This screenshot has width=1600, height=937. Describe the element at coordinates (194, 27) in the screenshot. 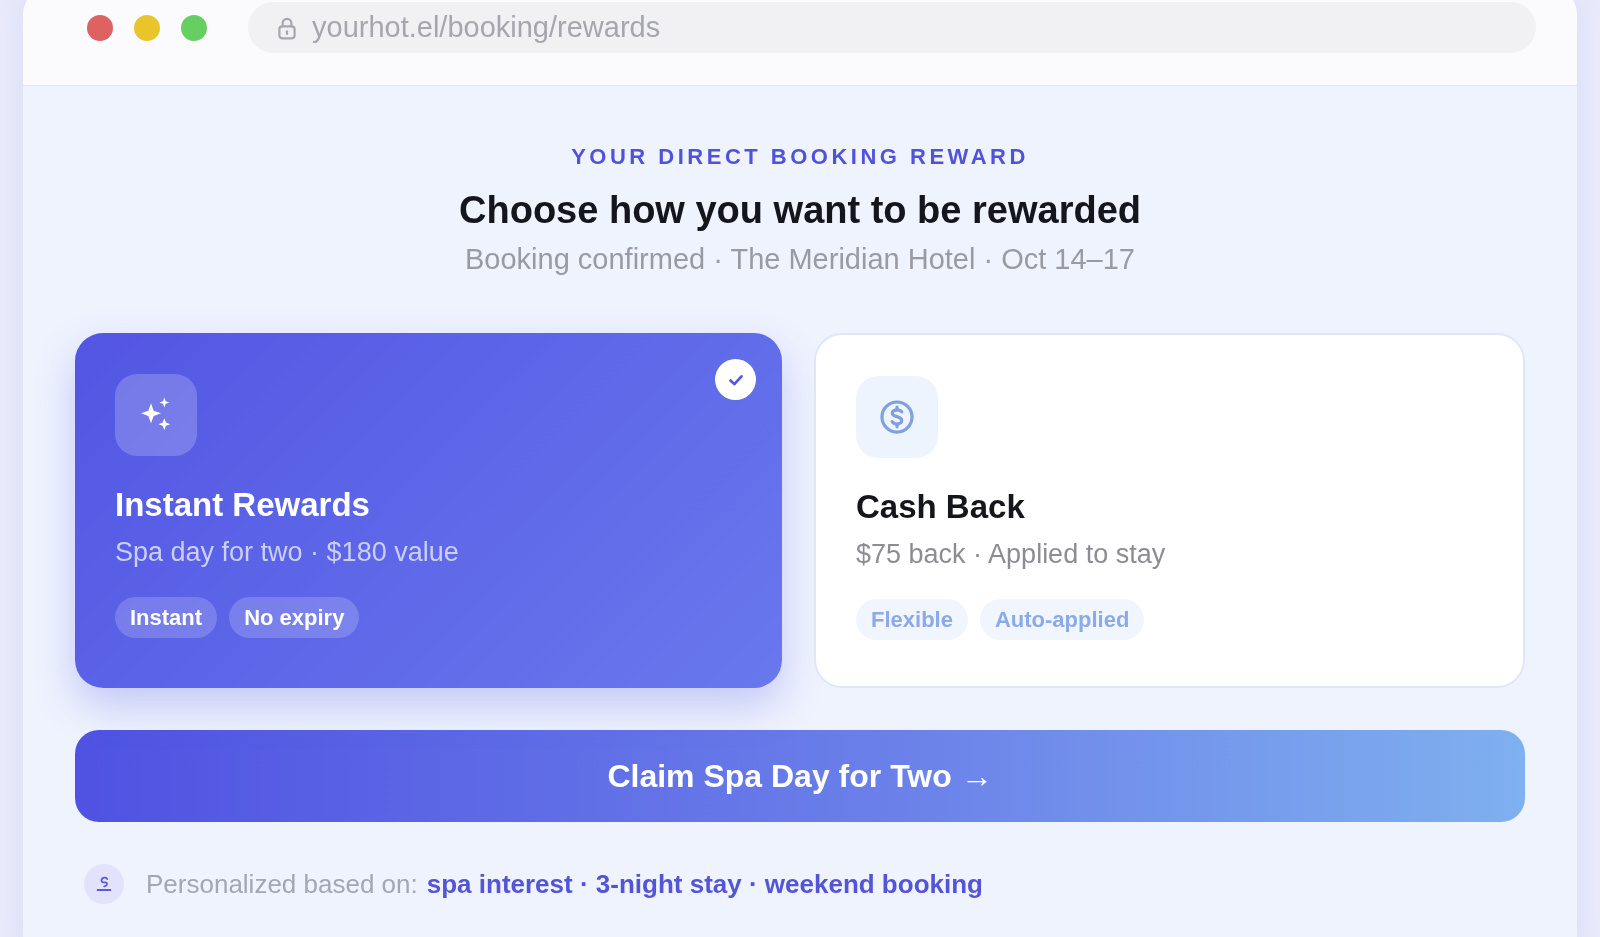

I see `maximize-window-icon` at that location.